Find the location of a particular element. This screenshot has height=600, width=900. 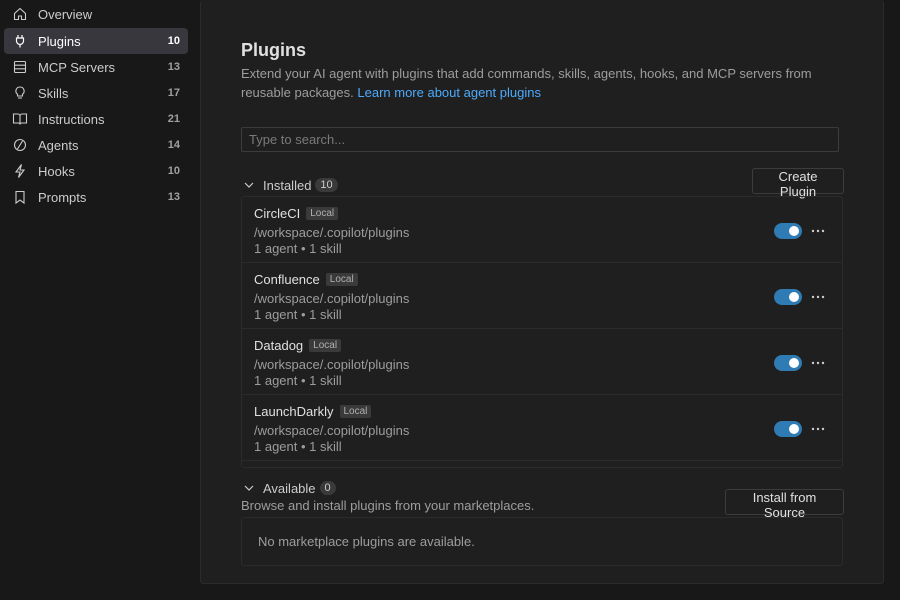

page-title: Plugins is located at coordinates (274, 50).